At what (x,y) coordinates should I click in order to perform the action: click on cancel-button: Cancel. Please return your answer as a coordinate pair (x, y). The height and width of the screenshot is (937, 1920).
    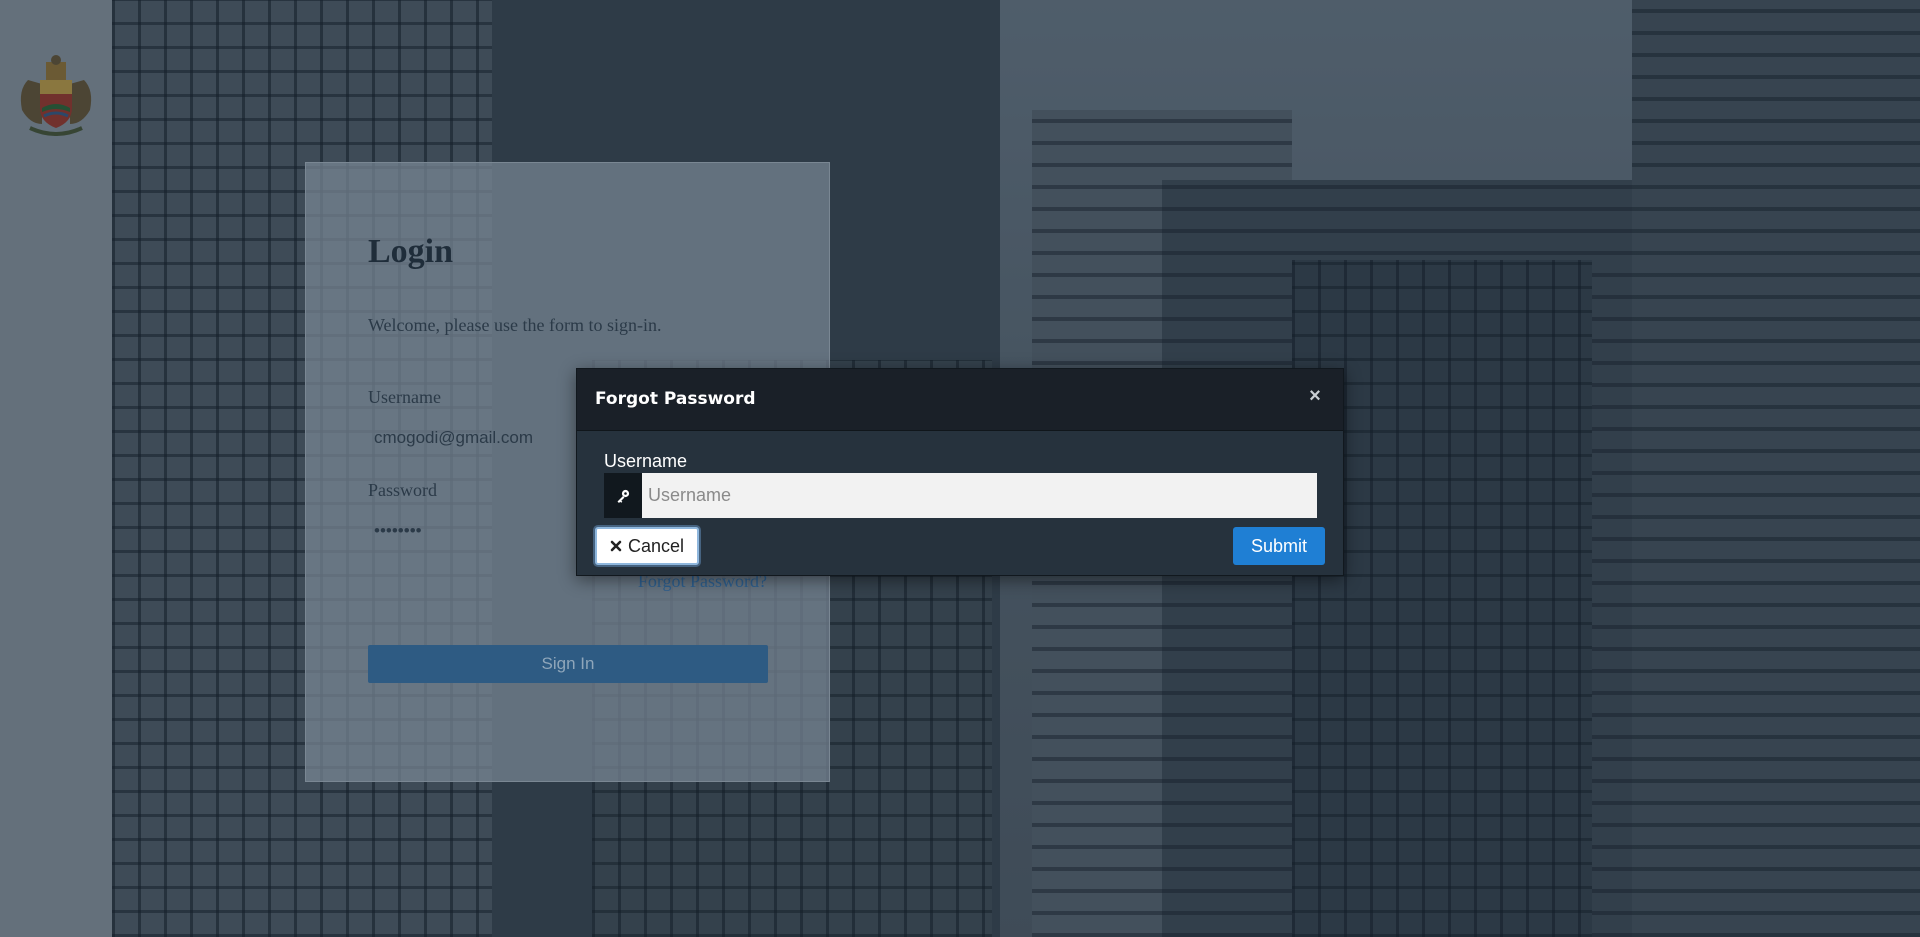
    Looking at the image, I should click on (647, 546).